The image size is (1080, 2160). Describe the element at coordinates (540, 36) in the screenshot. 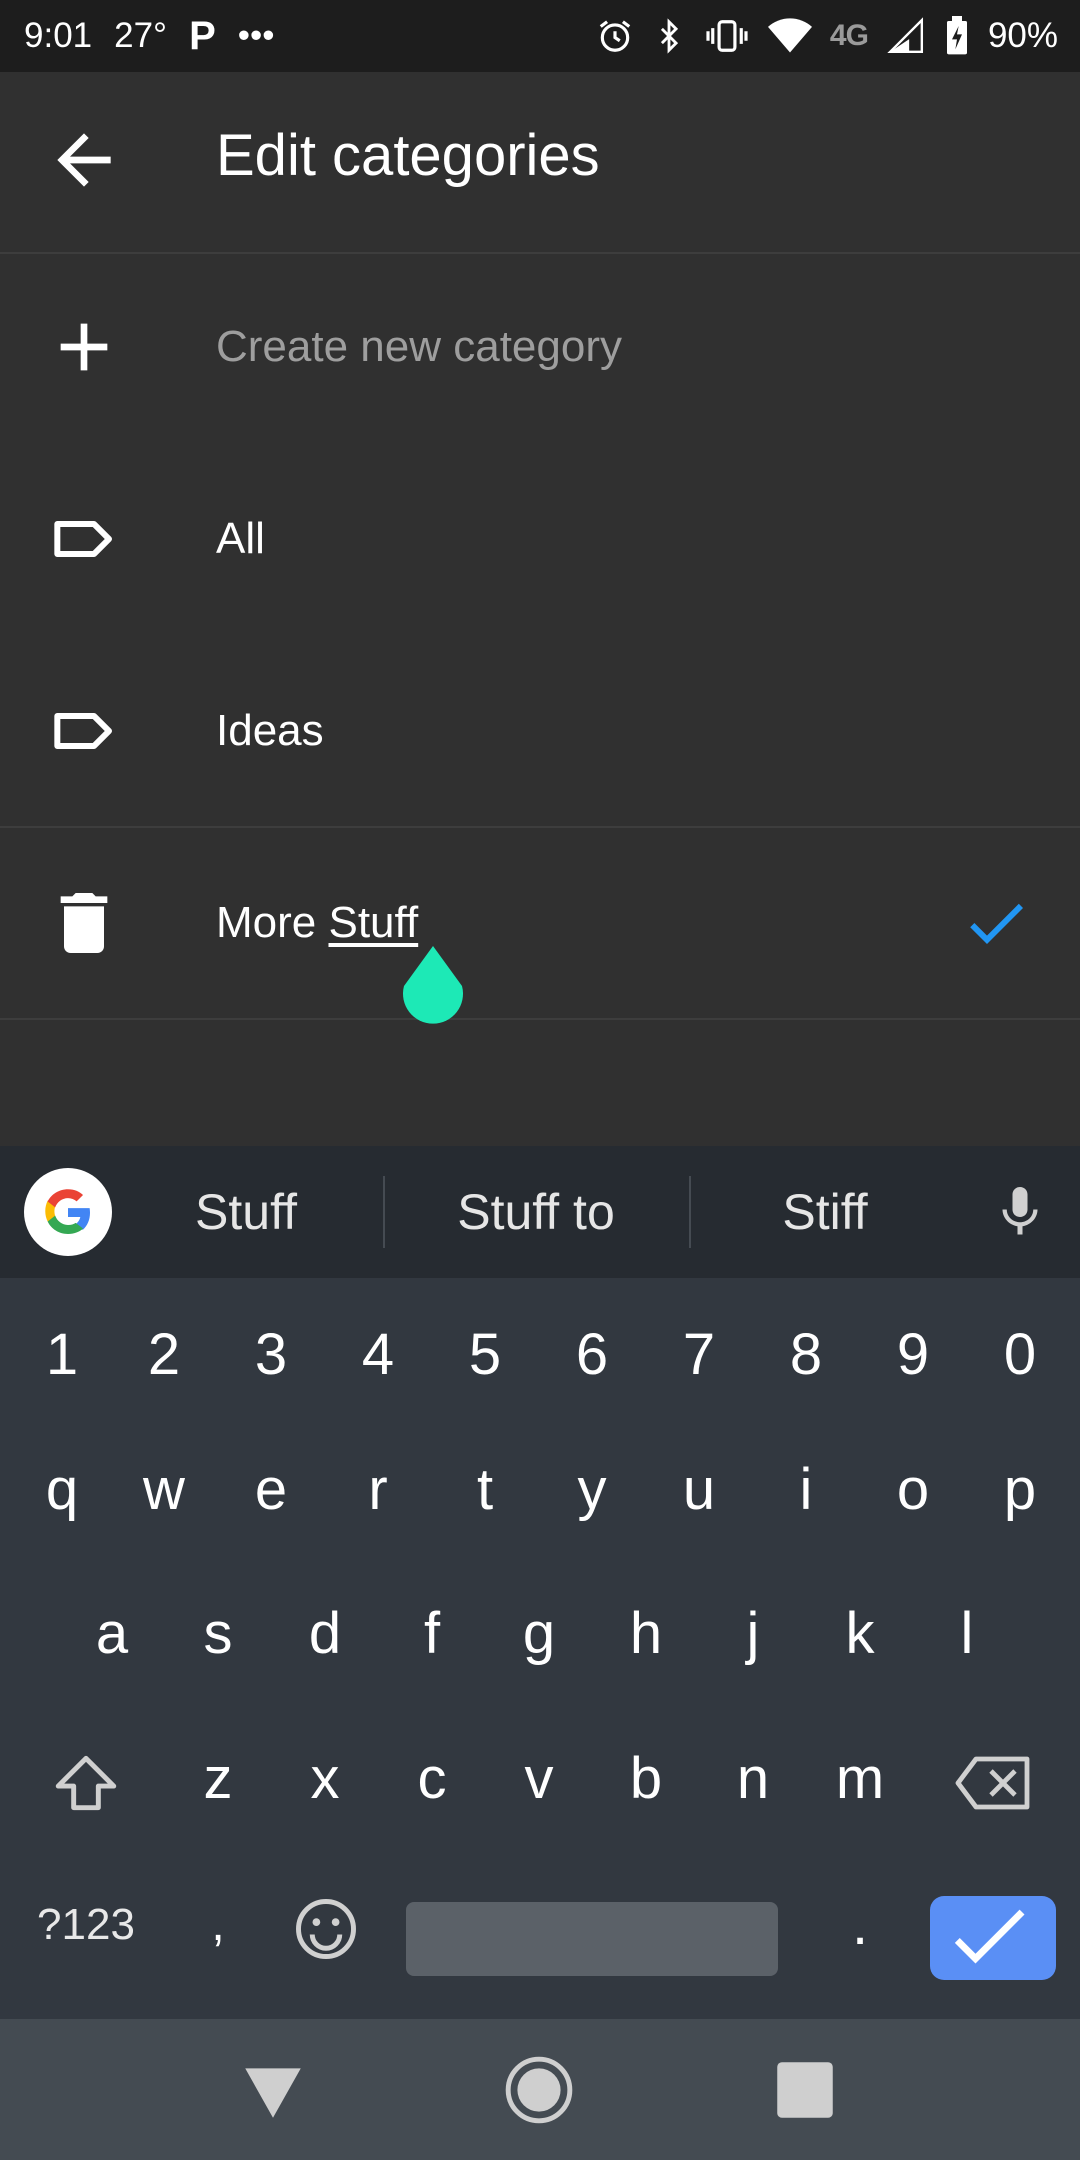

I see `status-bar: 9:01 27° P ••• 4G 90%` at that location.